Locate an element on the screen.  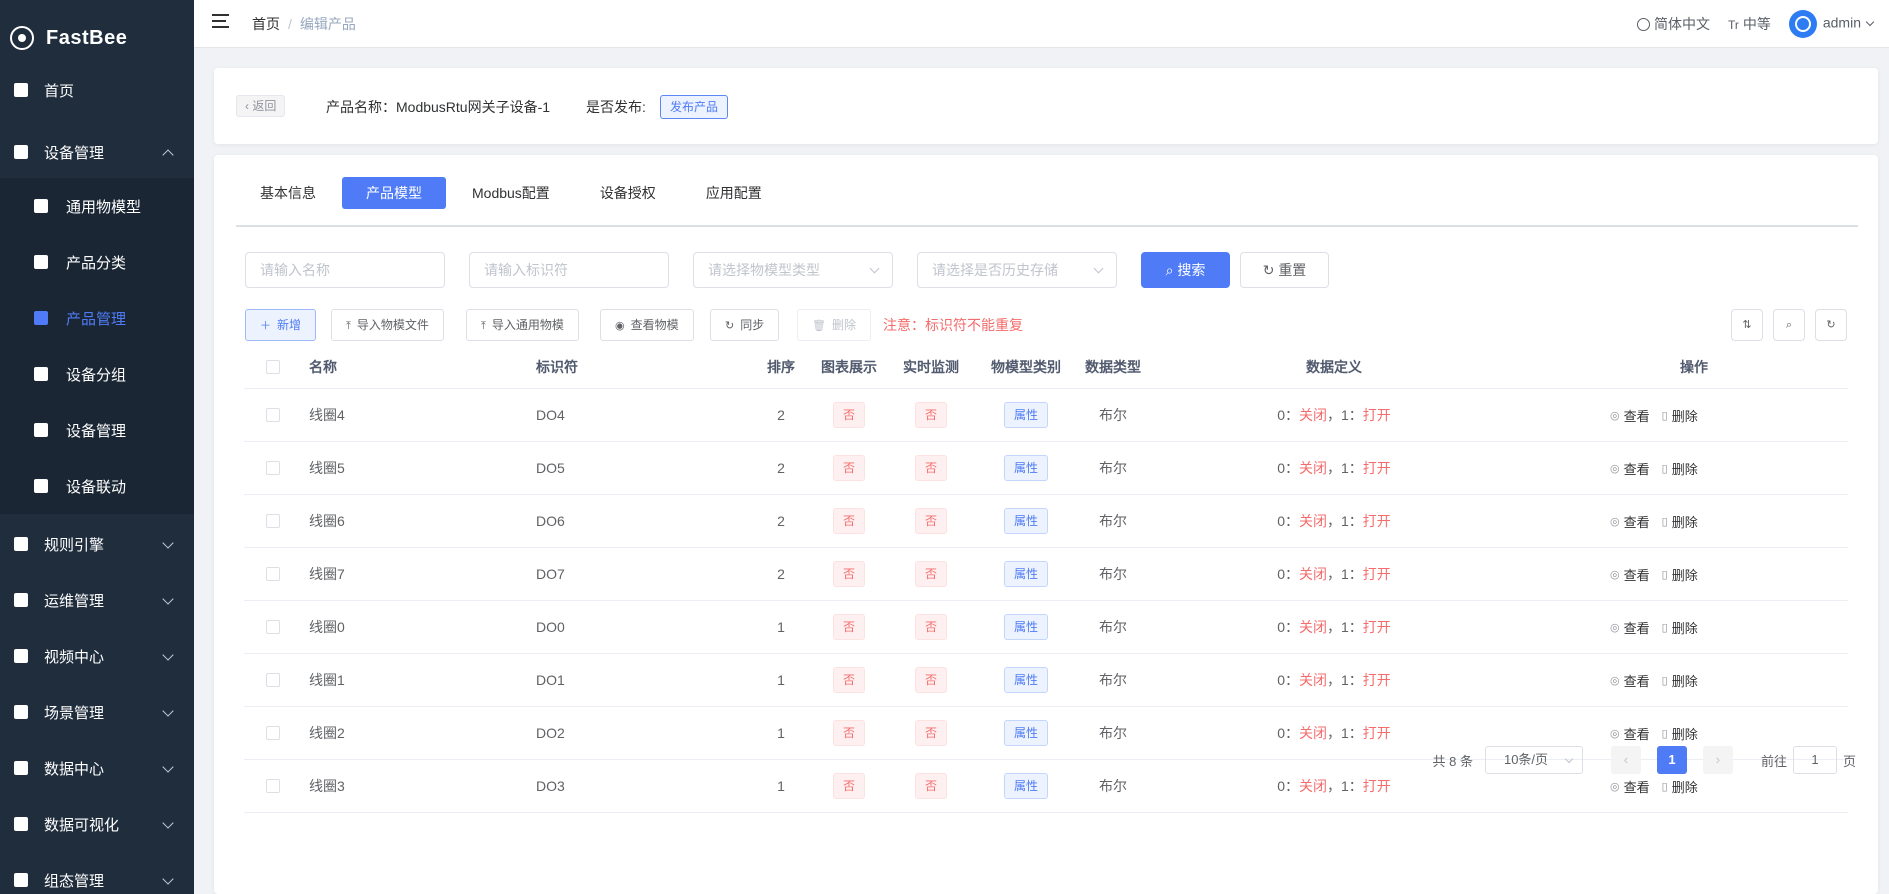
page-size-select: 10条/页 is located at coordinates (1533, 760).